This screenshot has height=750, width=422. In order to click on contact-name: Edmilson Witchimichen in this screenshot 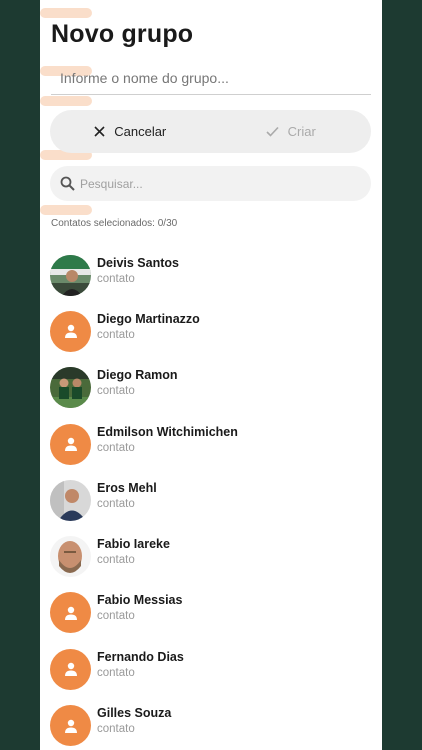, I will do `click(167, 431)`.